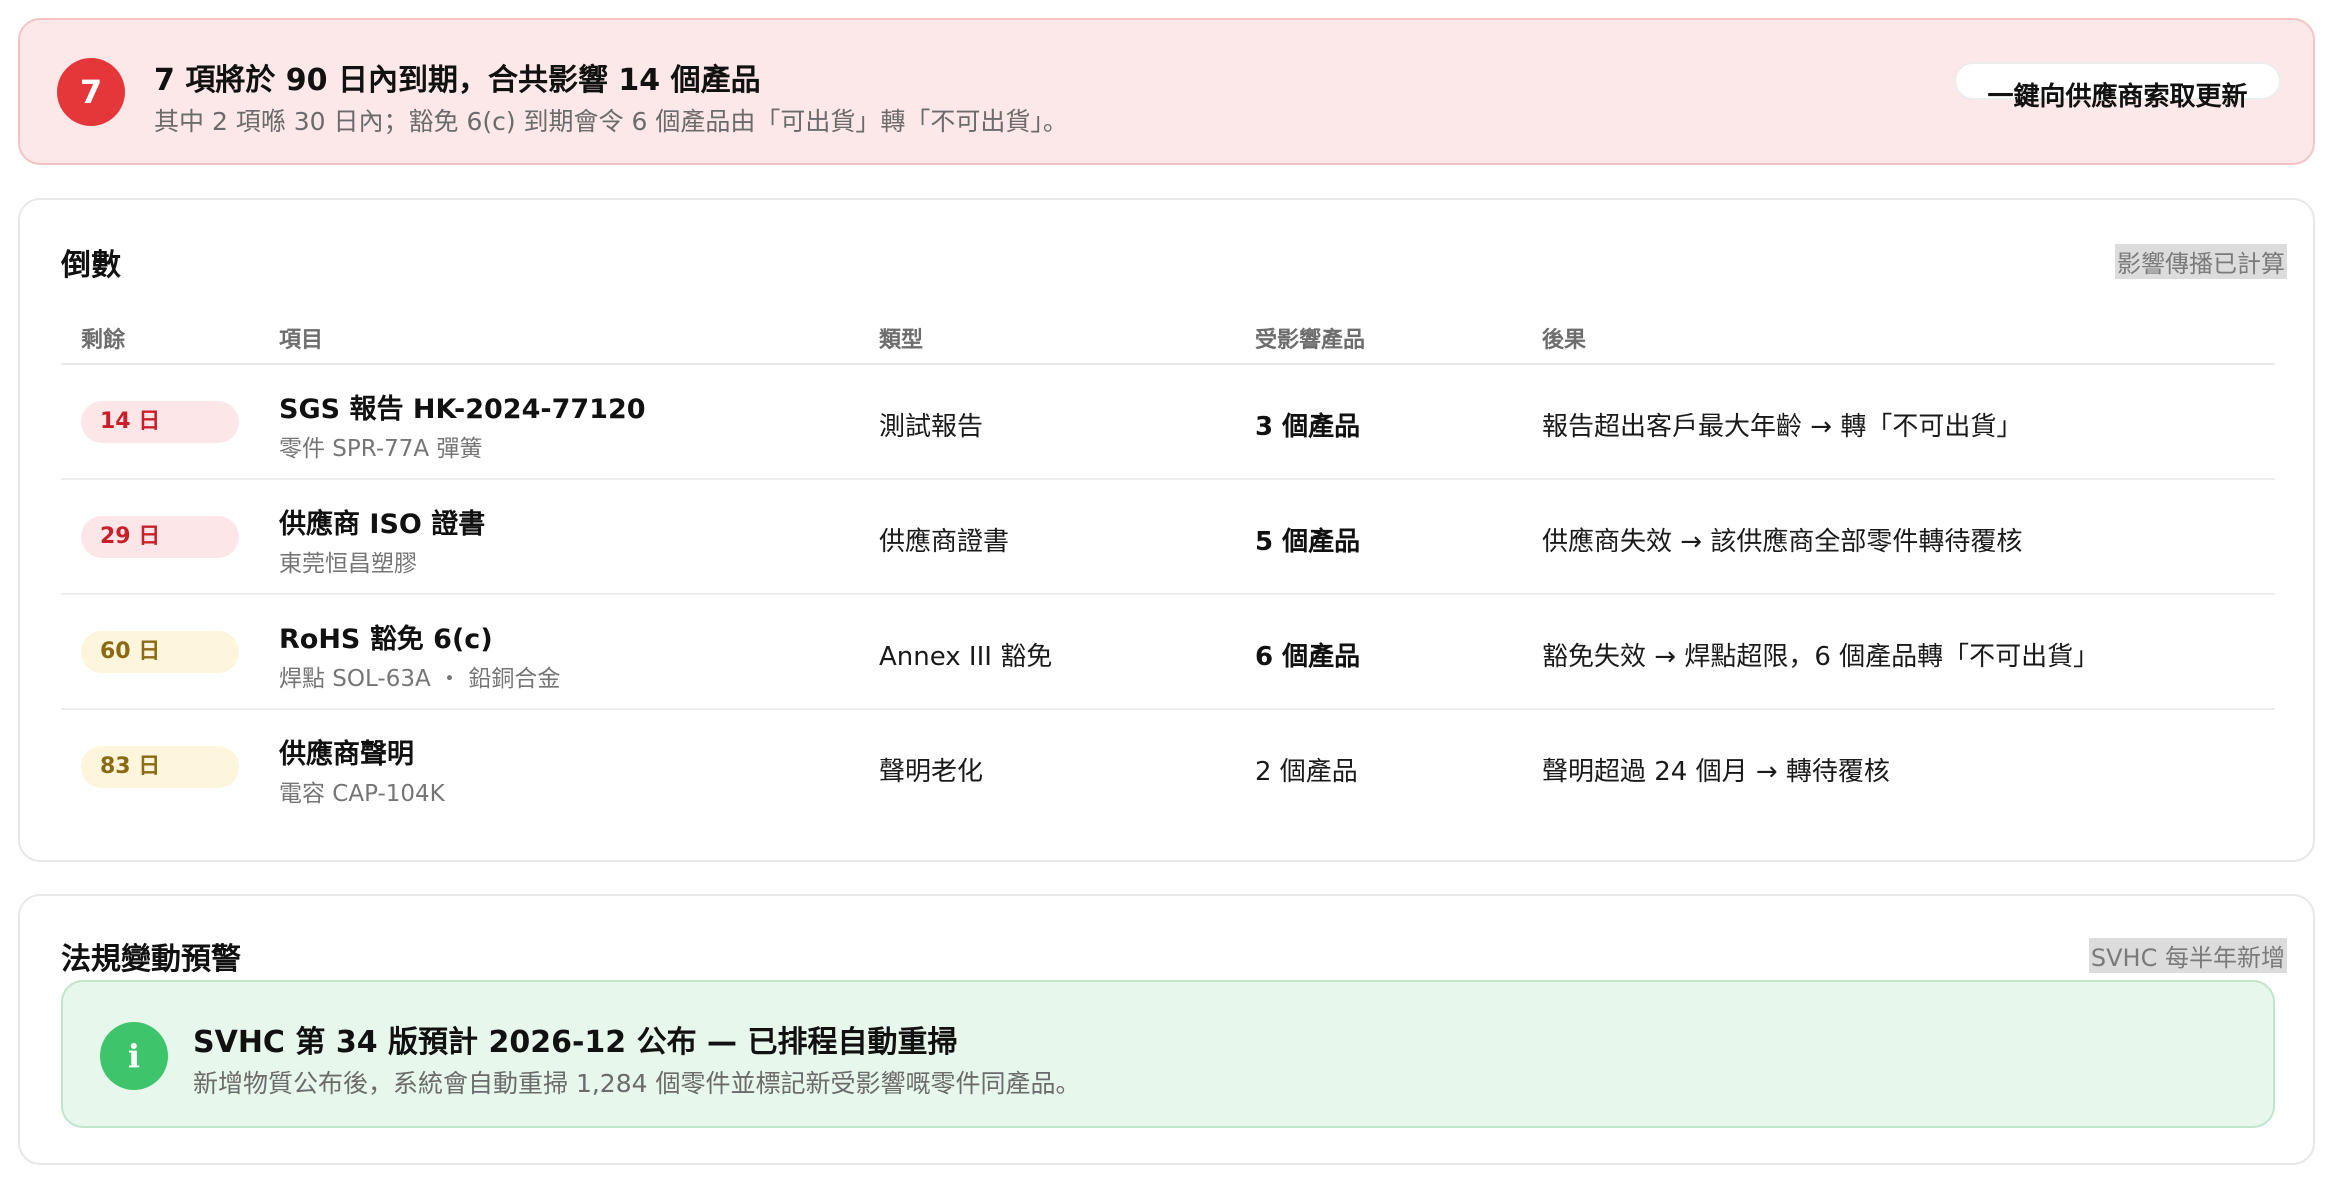 The height and width of the screenshot is (1183, 2333). Describe the element at coordinates (901, 340) in the screenshot. I see `column-header-type: 類型` at that location.